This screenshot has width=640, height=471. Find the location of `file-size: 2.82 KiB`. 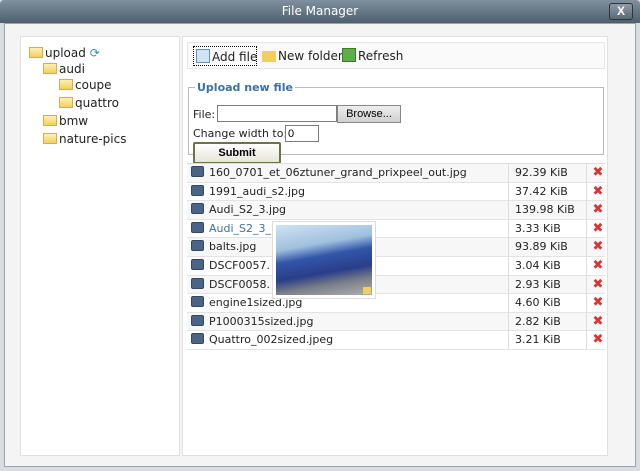

file-size: 2.82 KiB is located at coordinates (551, 321).